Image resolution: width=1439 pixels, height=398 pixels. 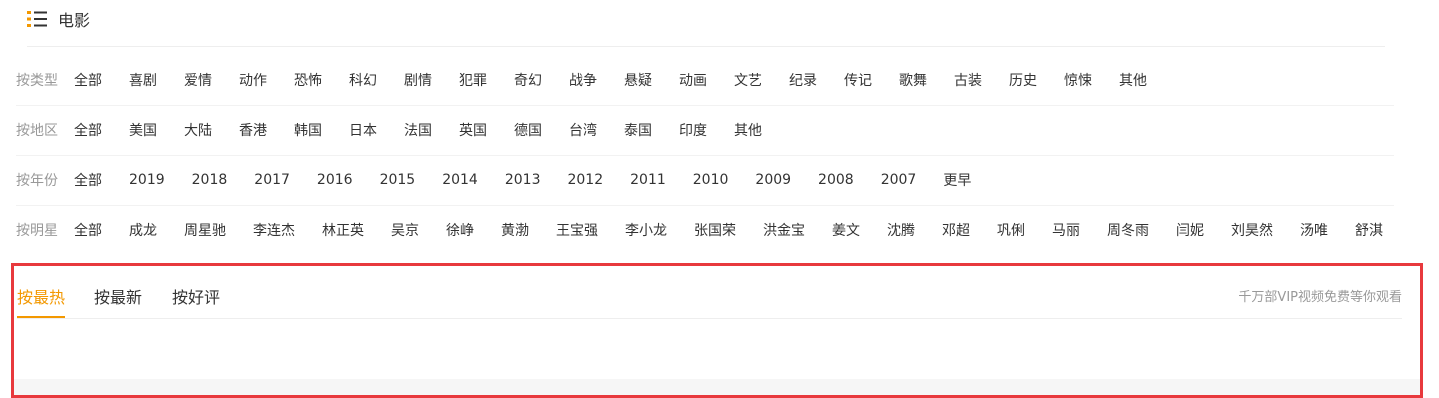 What do you see at coordinates (523, 180) in the screenshot?
I see `year-option: 2013` at bounding box center [523, 180].